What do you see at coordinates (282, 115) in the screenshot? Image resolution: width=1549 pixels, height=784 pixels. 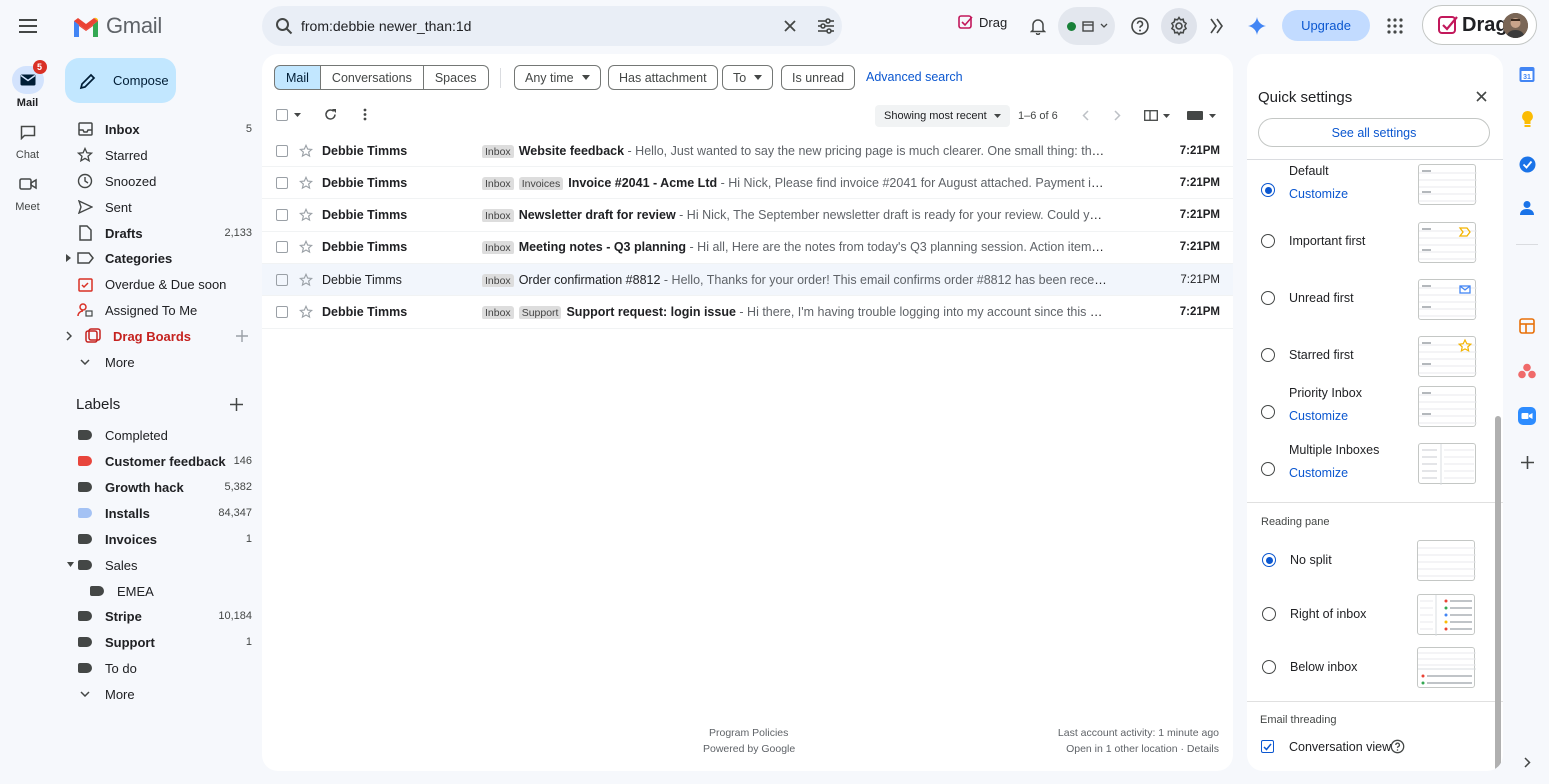 I see `select-all-checkbox` at bounding box center [282, 115].